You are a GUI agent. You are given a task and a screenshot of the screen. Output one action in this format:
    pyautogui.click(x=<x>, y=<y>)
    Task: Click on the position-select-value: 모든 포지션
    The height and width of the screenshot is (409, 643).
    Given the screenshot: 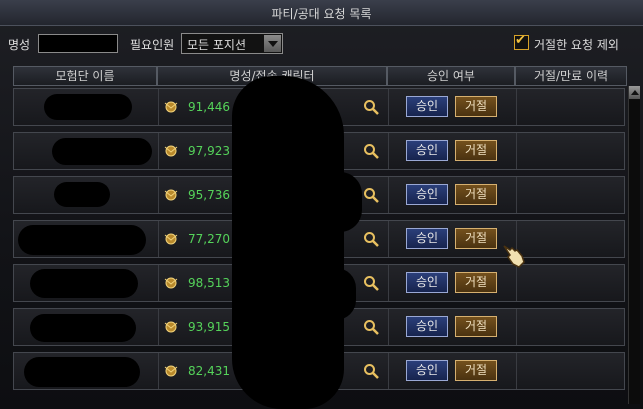 What is the action you would take?
    pyautogui.click(x=217, y=45)
    